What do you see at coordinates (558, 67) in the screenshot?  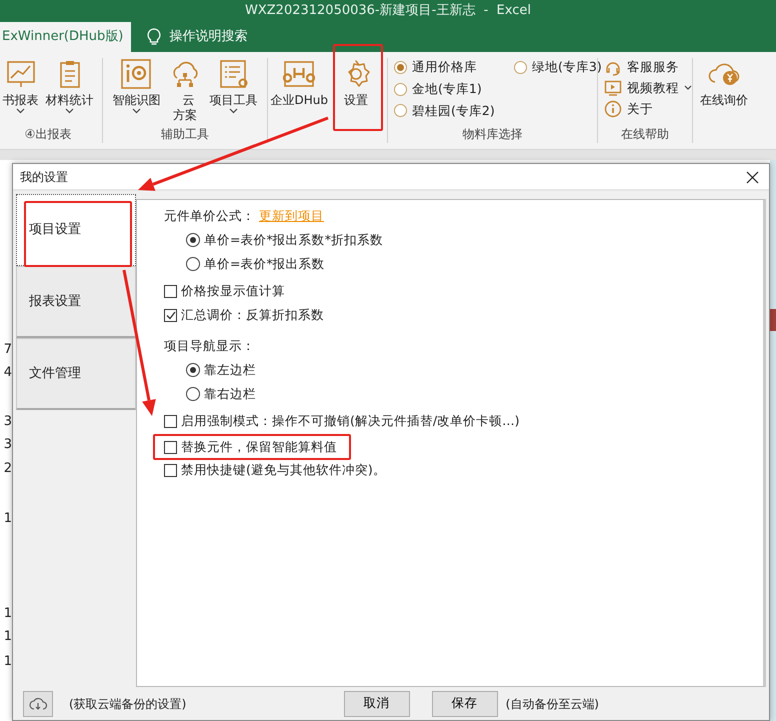 I see `library-radio: 绿地(专库3)` at bounding box center [558, 67].